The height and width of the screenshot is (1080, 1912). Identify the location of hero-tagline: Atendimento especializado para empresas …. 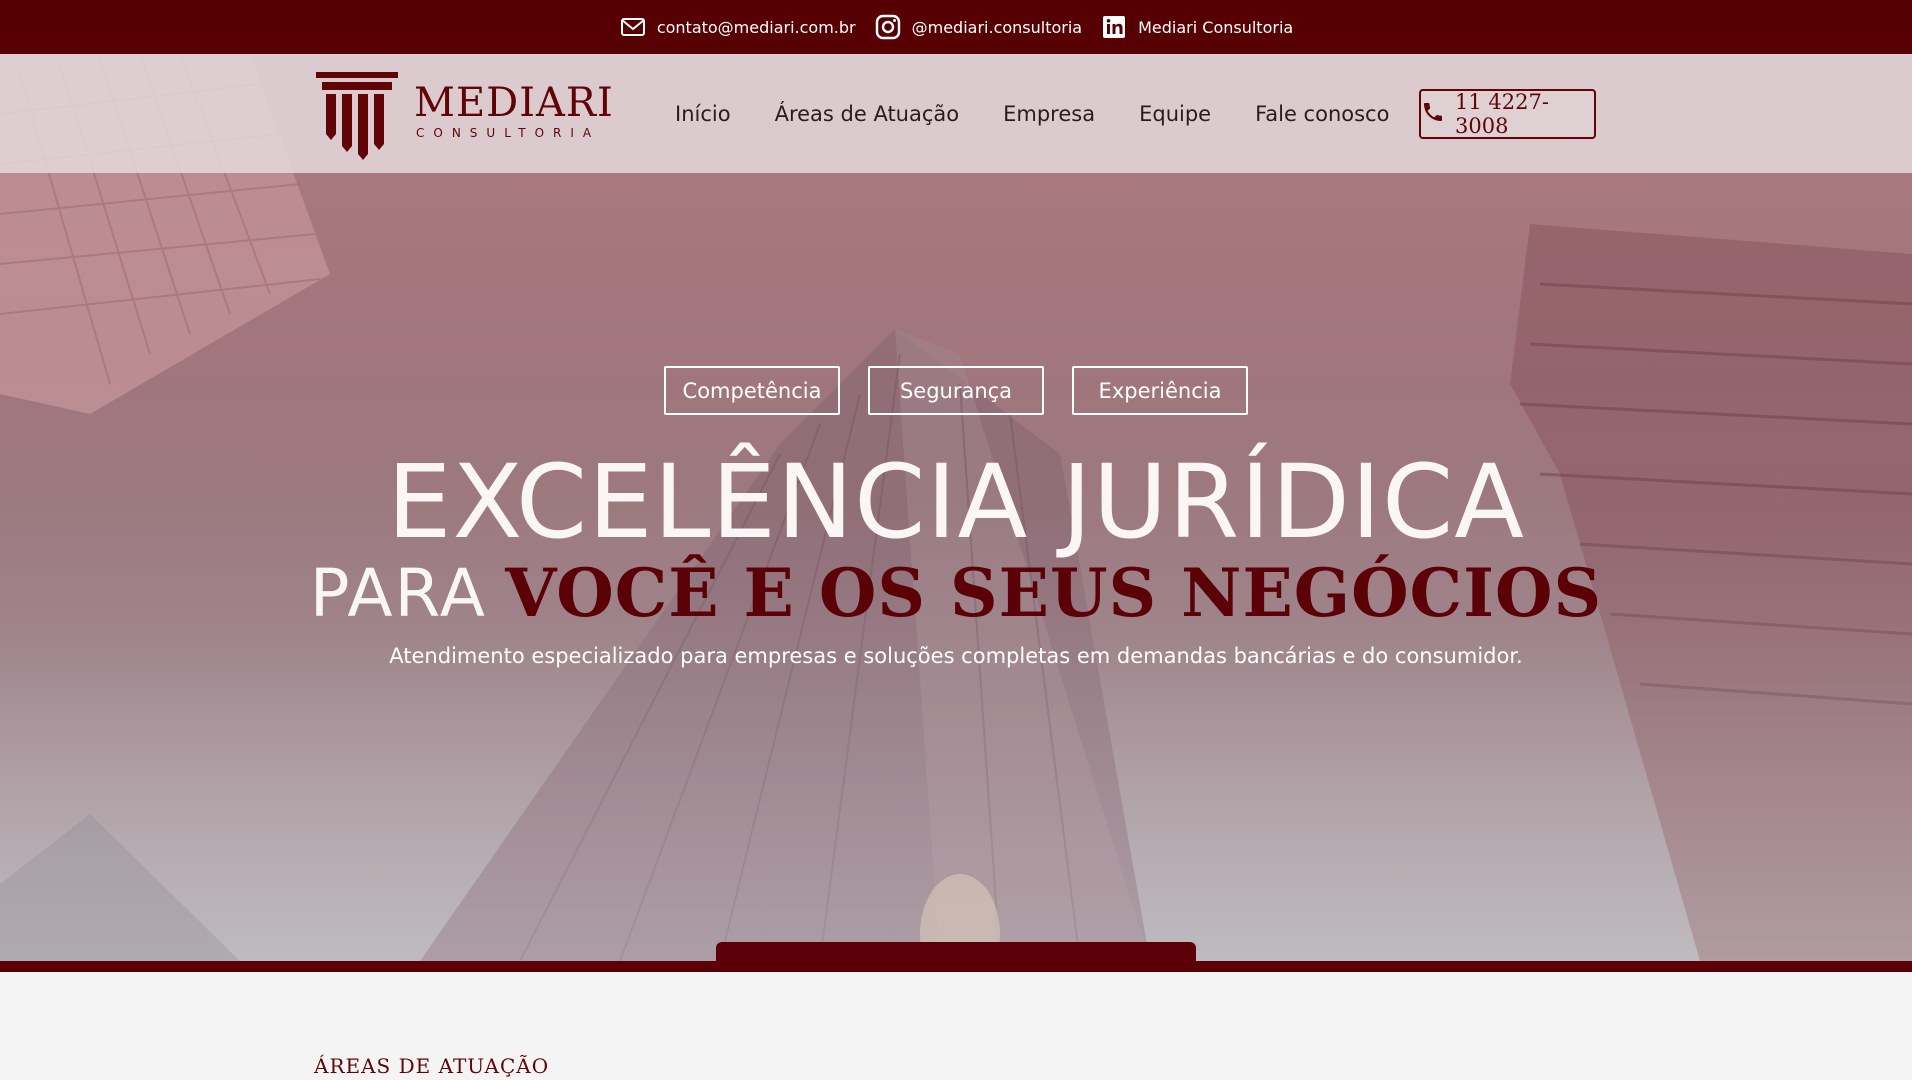
(956, 656).